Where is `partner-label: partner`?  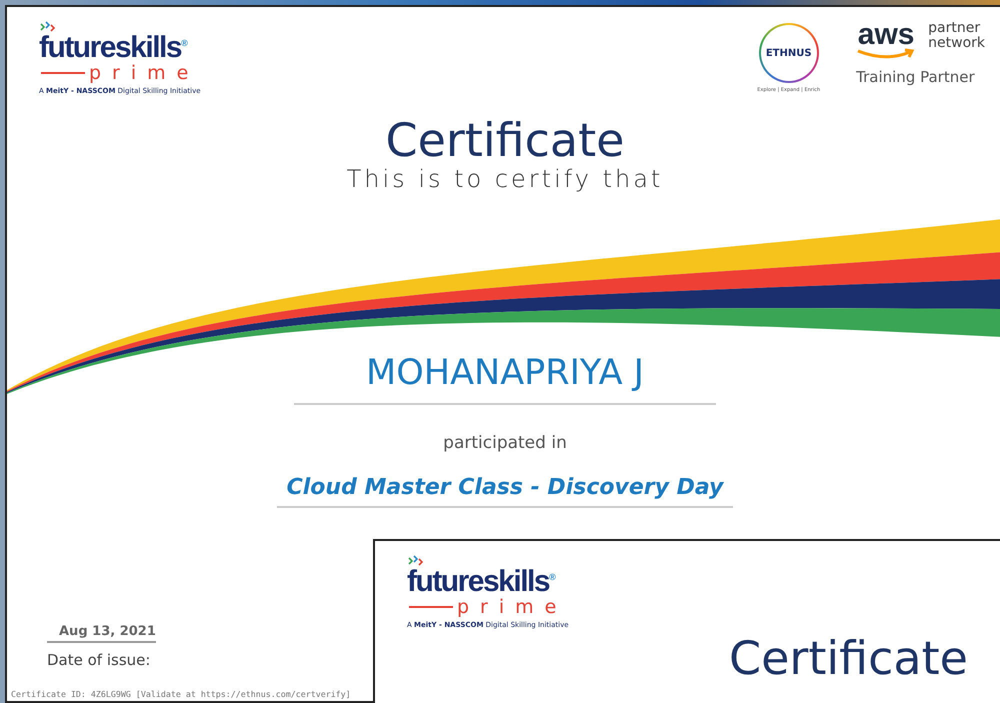 partner-label: partner is located at coordinates (955, 28).